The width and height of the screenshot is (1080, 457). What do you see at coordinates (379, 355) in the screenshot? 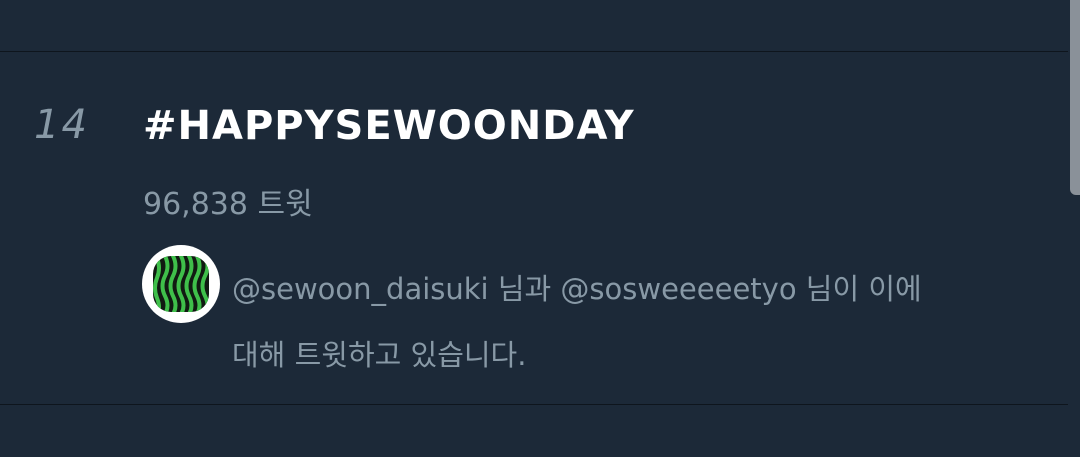
I see `trend-context-line-2: 대해 트윗하고 있습니다.` at bounding box center [379, 355].